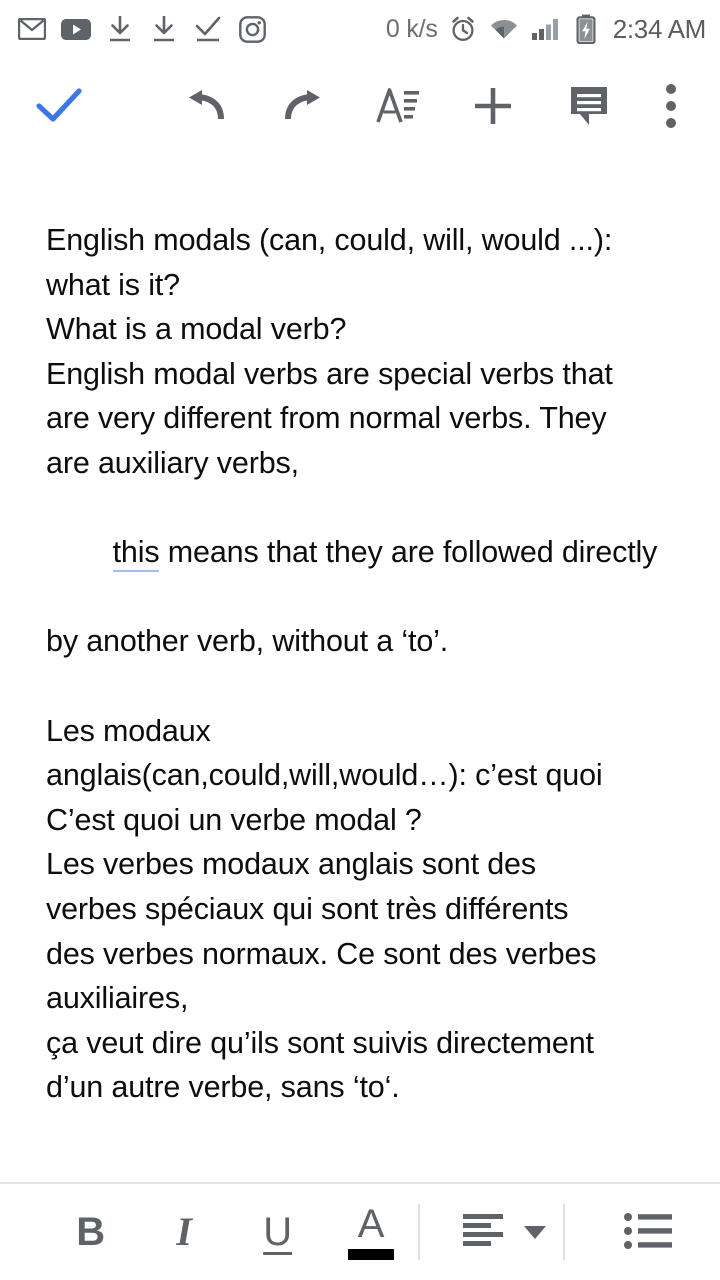  I want to click on undo-button, so click(206, 107).